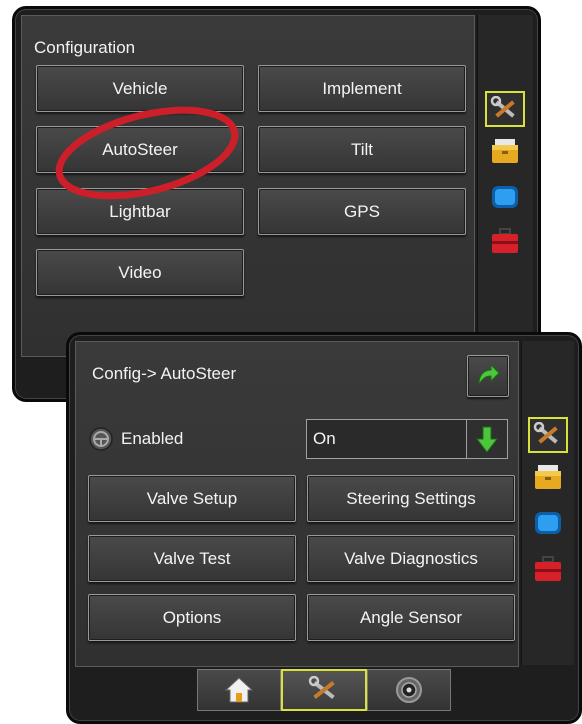  I want to click on tools-tab, so click(324, 690).